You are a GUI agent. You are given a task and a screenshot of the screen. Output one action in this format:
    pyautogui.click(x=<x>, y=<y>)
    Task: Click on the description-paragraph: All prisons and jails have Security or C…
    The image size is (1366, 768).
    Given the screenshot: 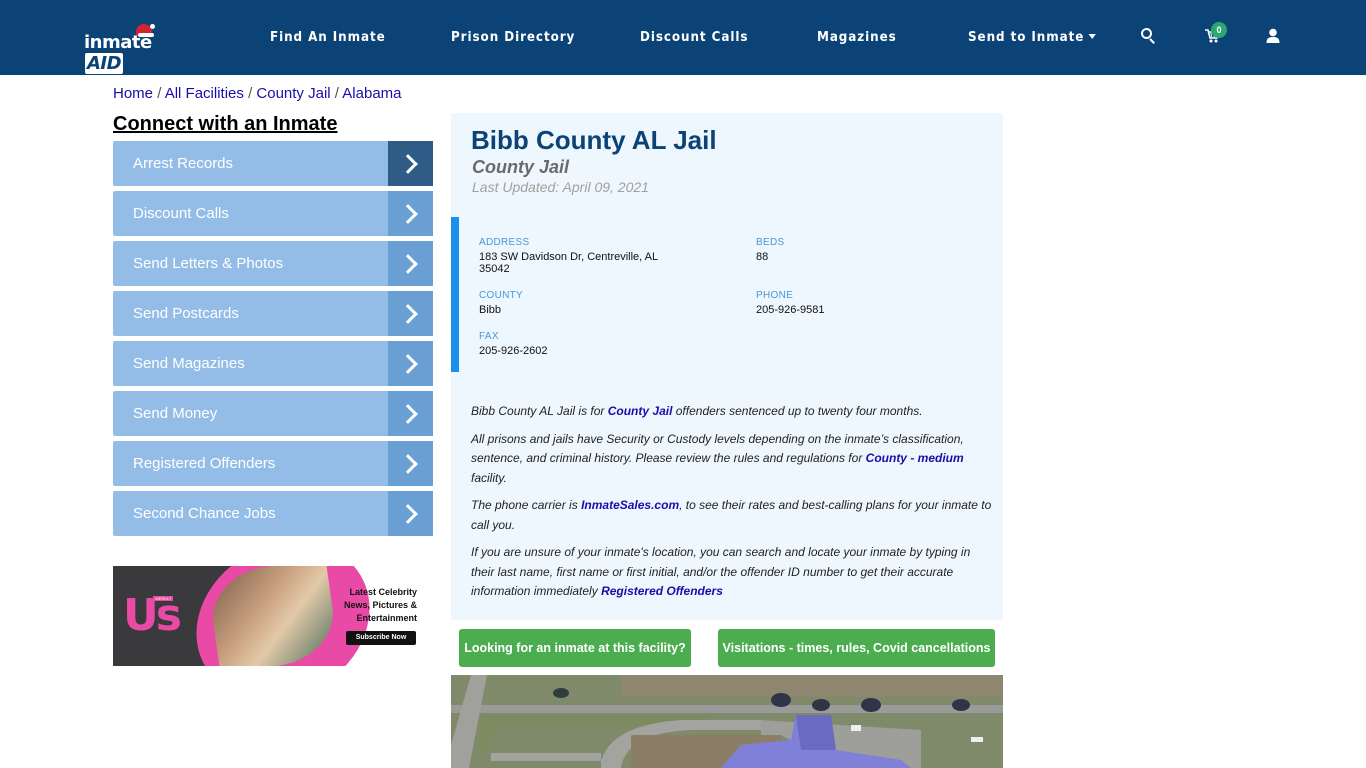 What is the action you would take?
    pyautogui.click(x=717, y=458)
    